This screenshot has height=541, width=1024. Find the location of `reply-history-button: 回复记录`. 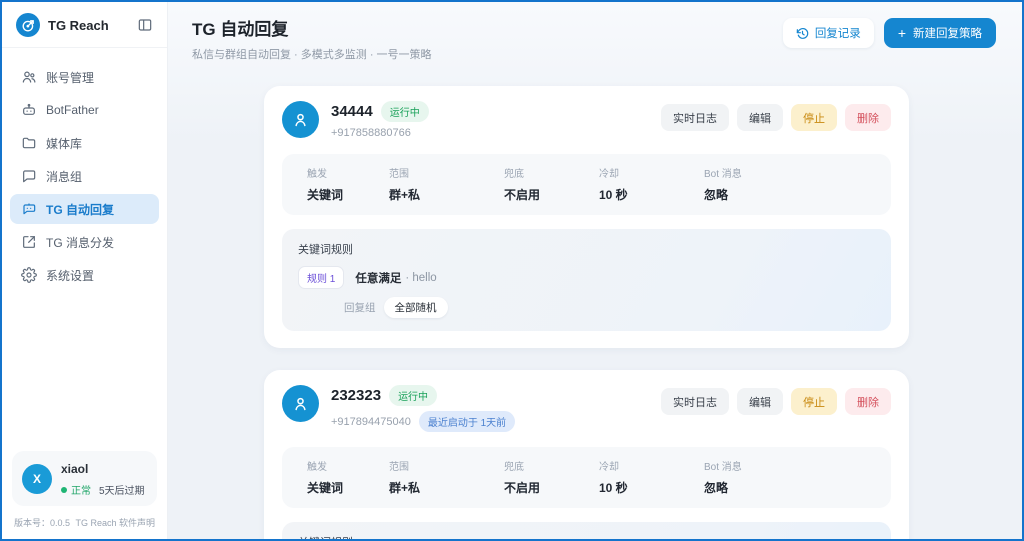

reply-history-button: 回复记录 is located at coordinates (828, 33).